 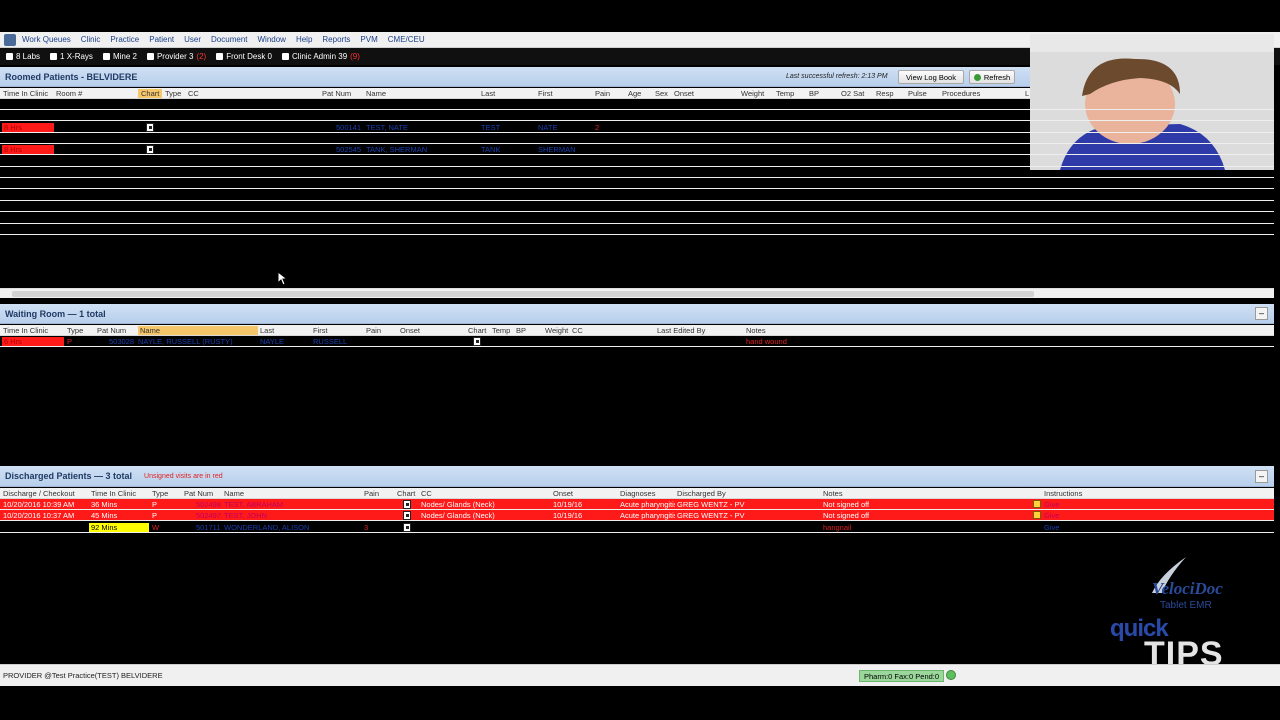 I want to click on room-name: TANK, SHERMAN, so click(x=396, y=149).